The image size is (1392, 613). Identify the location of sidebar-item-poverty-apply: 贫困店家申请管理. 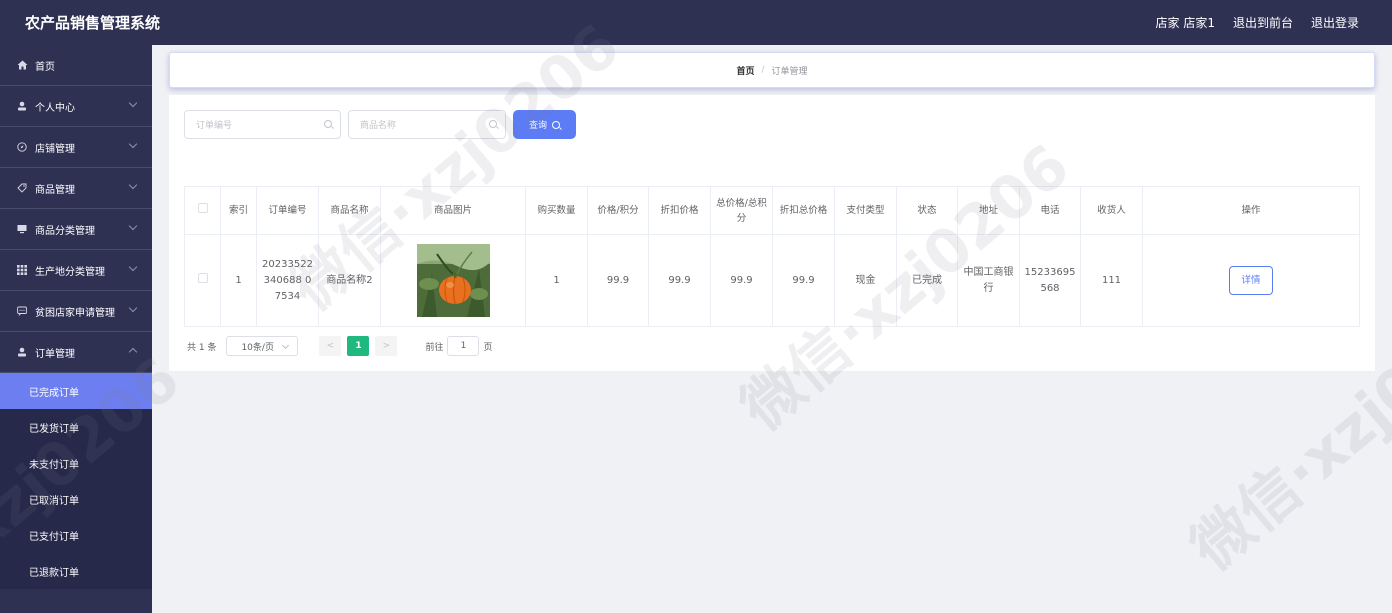
(76, 311).